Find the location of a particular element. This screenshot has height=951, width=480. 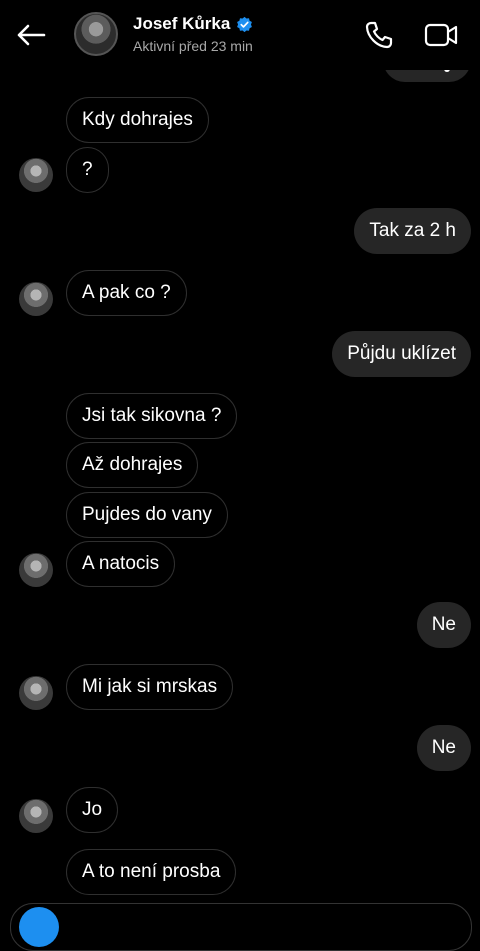

verified-badge-icon is located at coordinates (244, 24).